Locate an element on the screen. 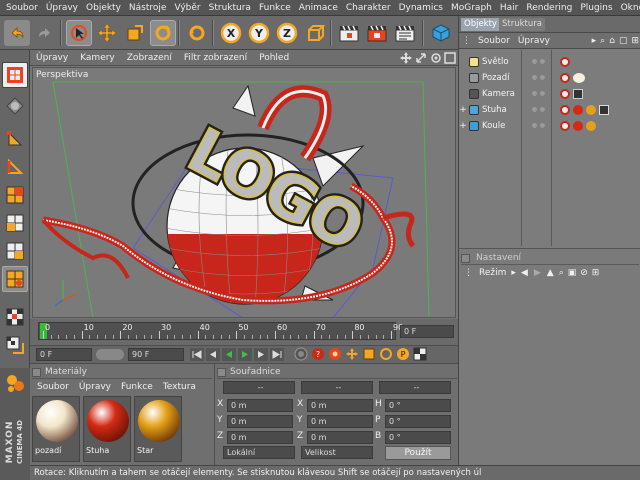  menu-item-5: Struktura is located at coordinates (230, 8).